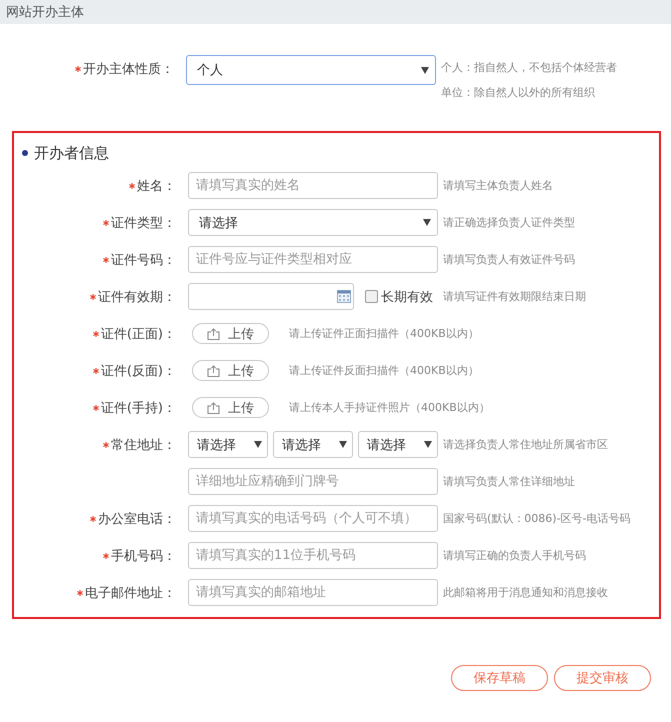 The height and width of the screenshot is (722, 671). What do you see at coordinates (156, 186) in the screenshot?
I see `field-label: 姓名：` at bounding box center [156, 186].